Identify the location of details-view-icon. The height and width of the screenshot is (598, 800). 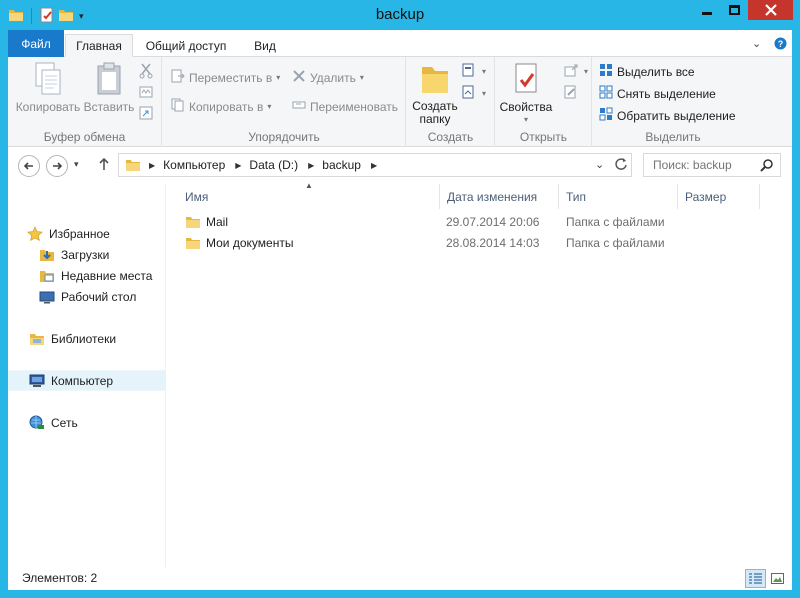
(755, 578).